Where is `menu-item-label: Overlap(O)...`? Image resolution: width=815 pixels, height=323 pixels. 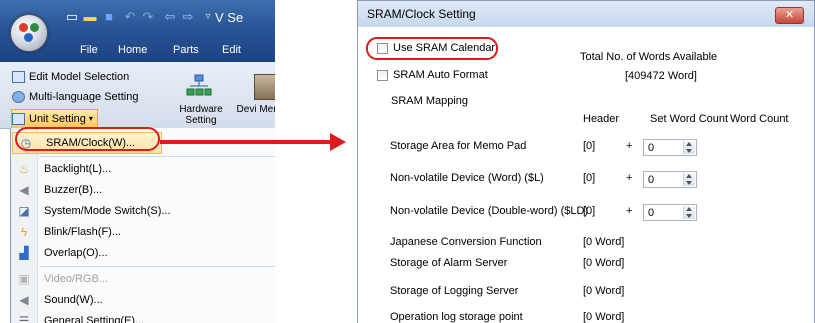
menu-item-label: Overlap(O)... is located at coordinates (76, 253).